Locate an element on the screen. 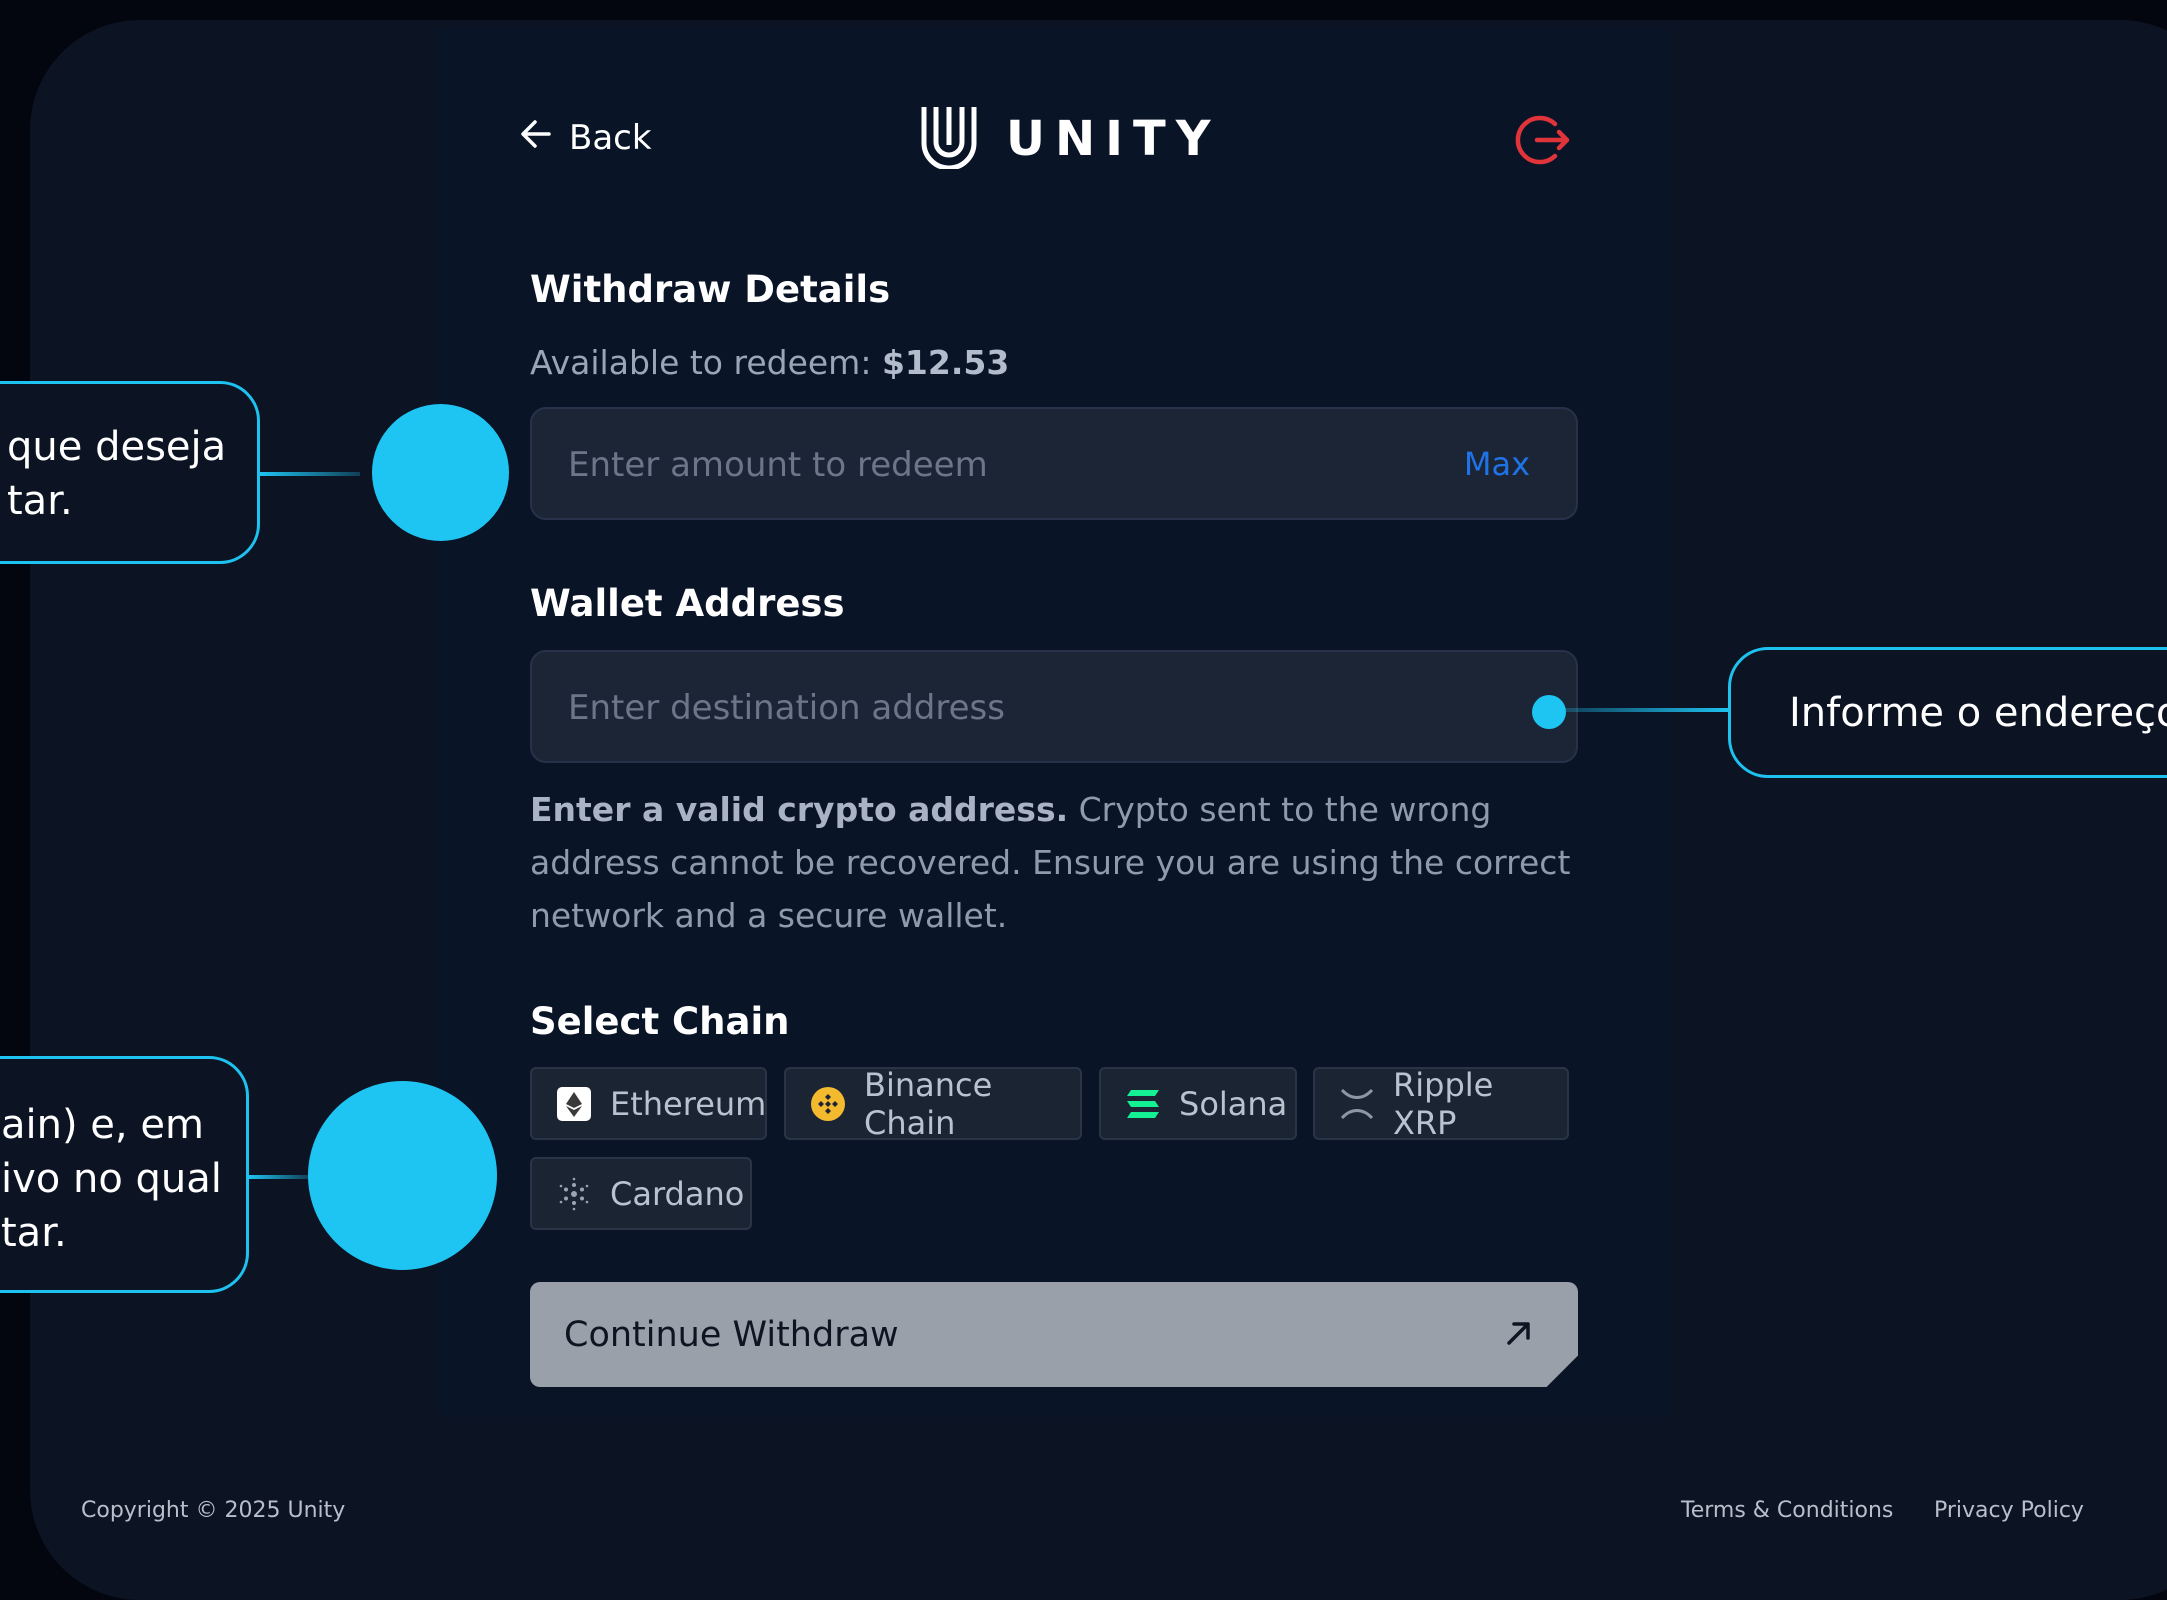 Image resolution: width=2167 pixels, height=1600 pixels. callout-address-marker is located at coordinates (1549, 712).